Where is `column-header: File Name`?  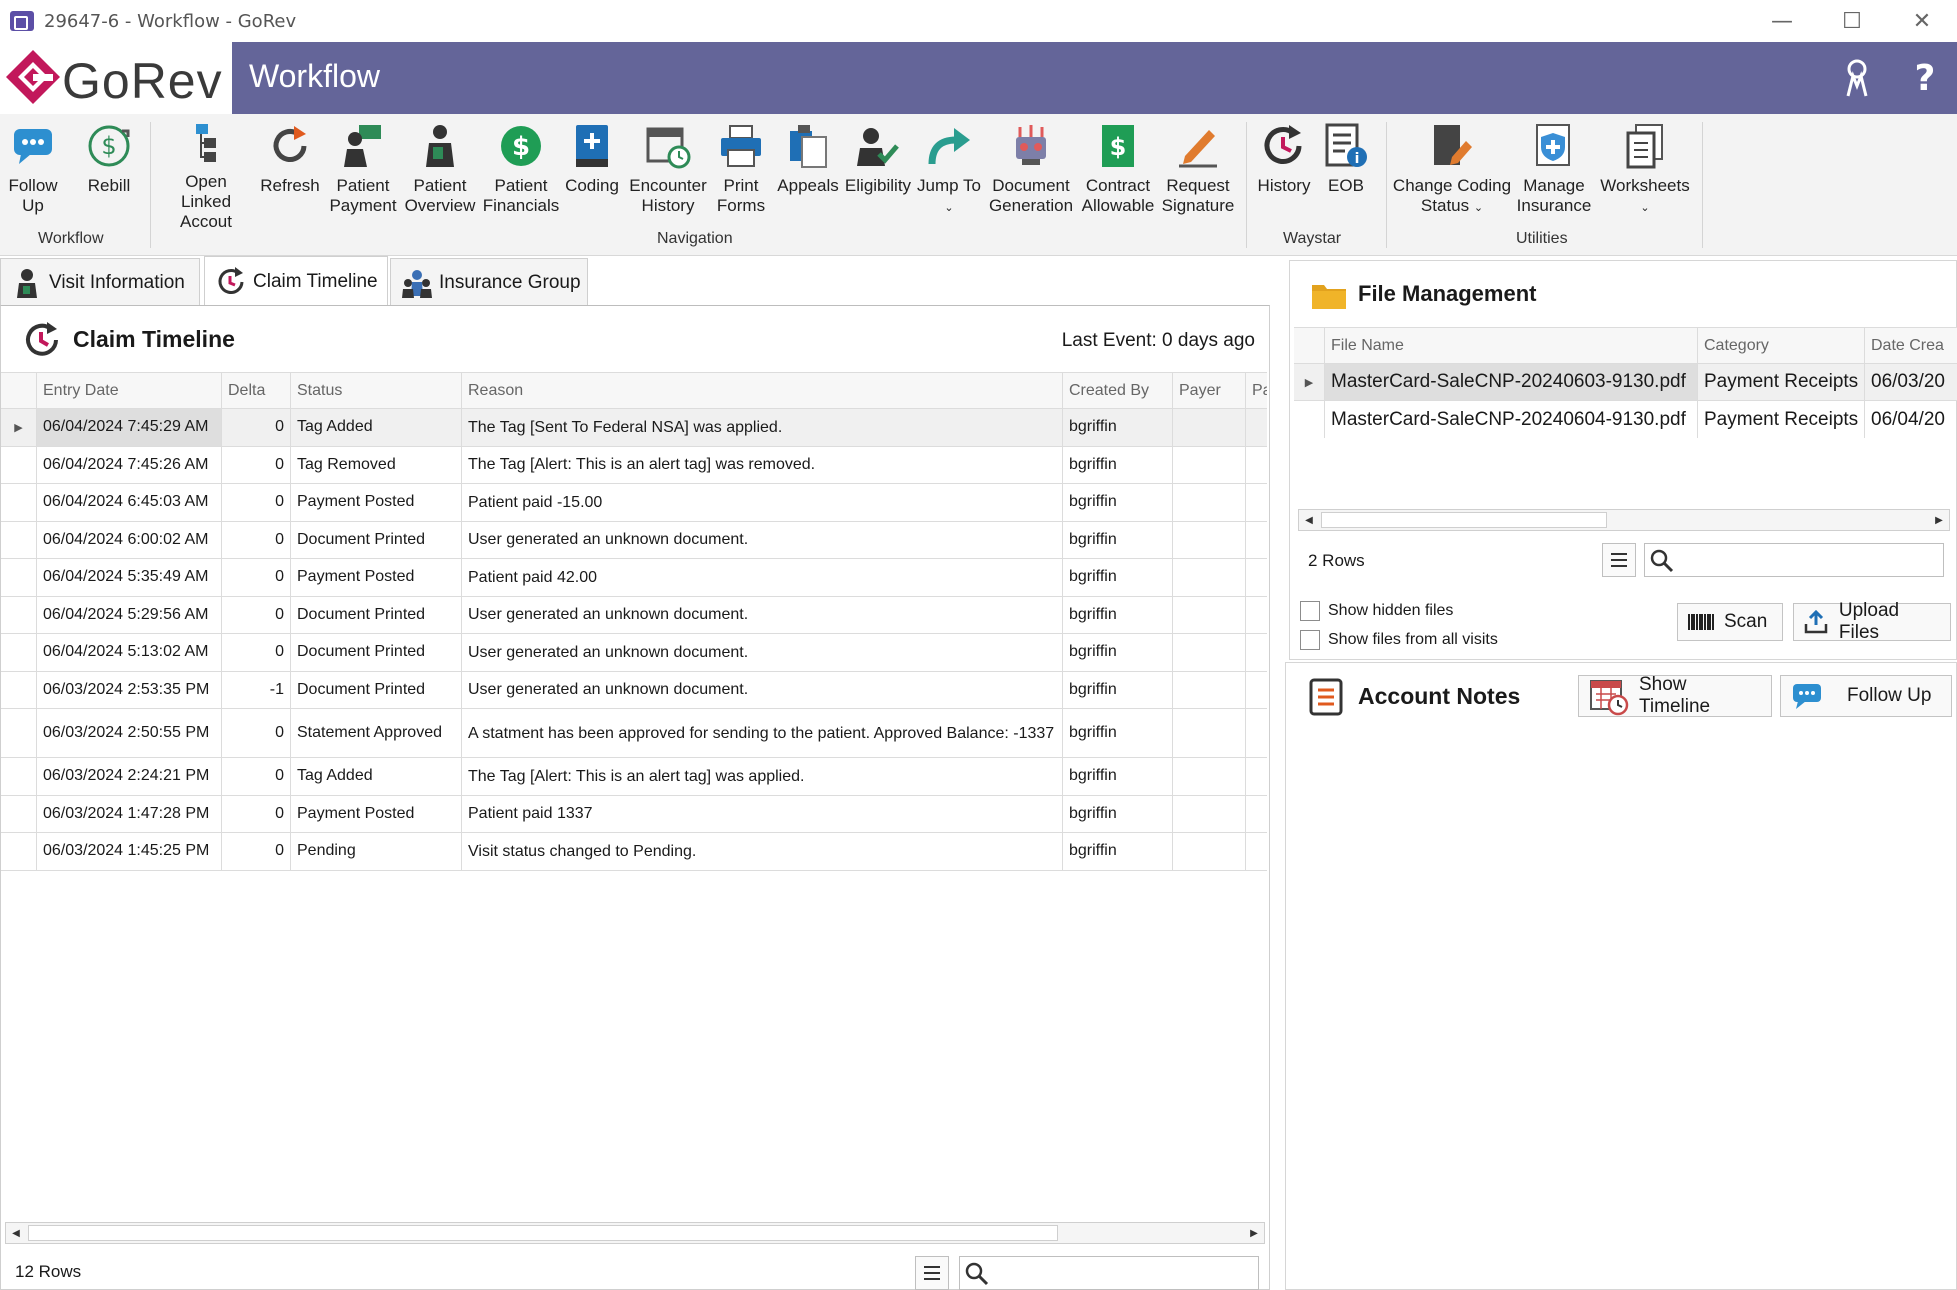
column-header: File Name is located at coordinates (1511, 345).